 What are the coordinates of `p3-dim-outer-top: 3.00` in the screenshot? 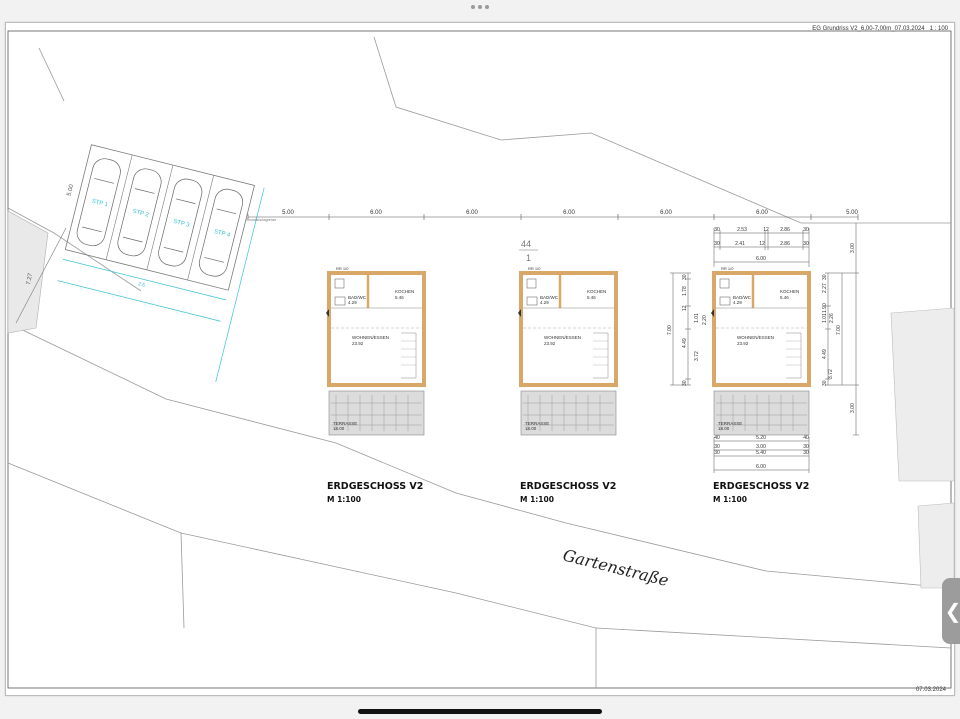 It's located at (853, 248).